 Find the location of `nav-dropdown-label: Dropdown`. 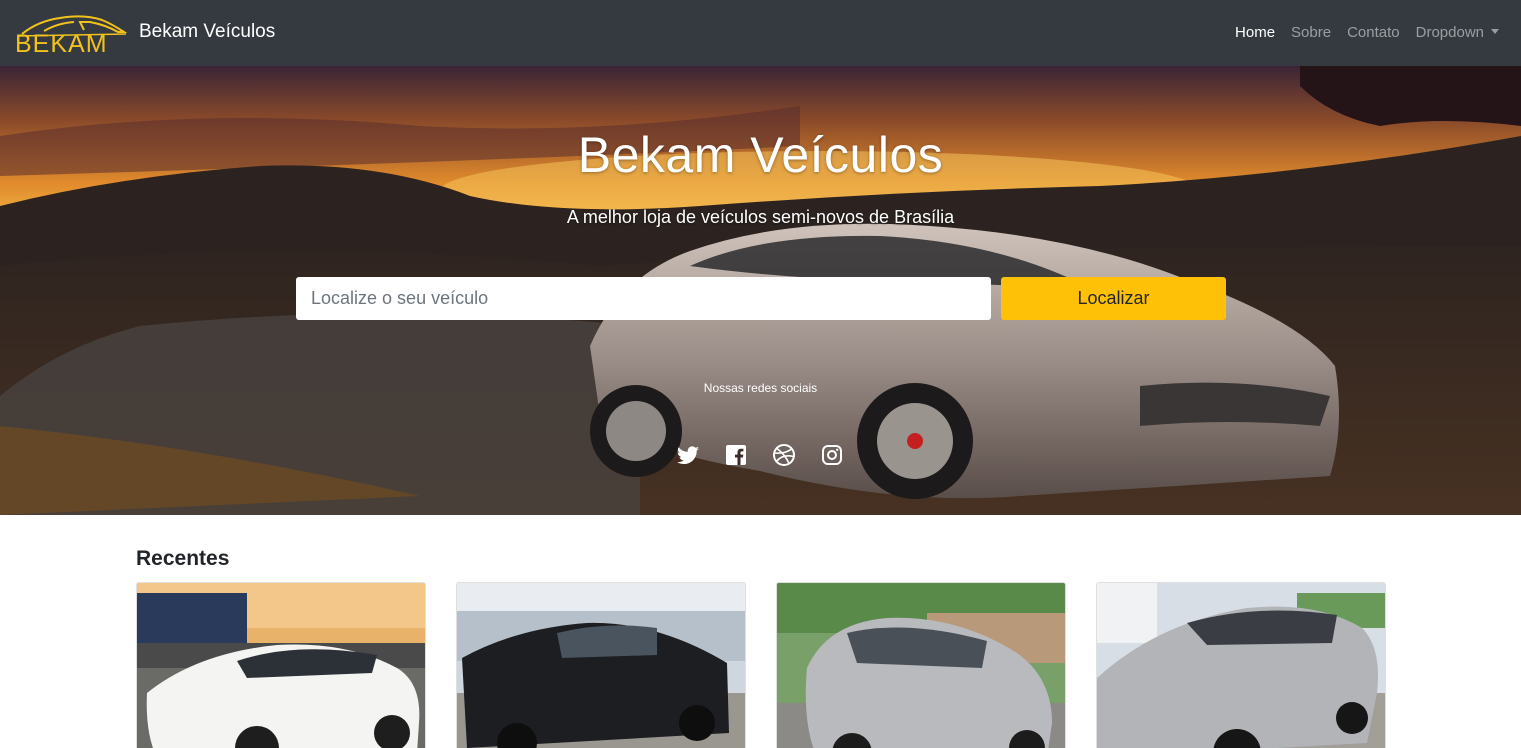

nav-dropdown-label: Dropdown is located at coordinates (1449, 32).